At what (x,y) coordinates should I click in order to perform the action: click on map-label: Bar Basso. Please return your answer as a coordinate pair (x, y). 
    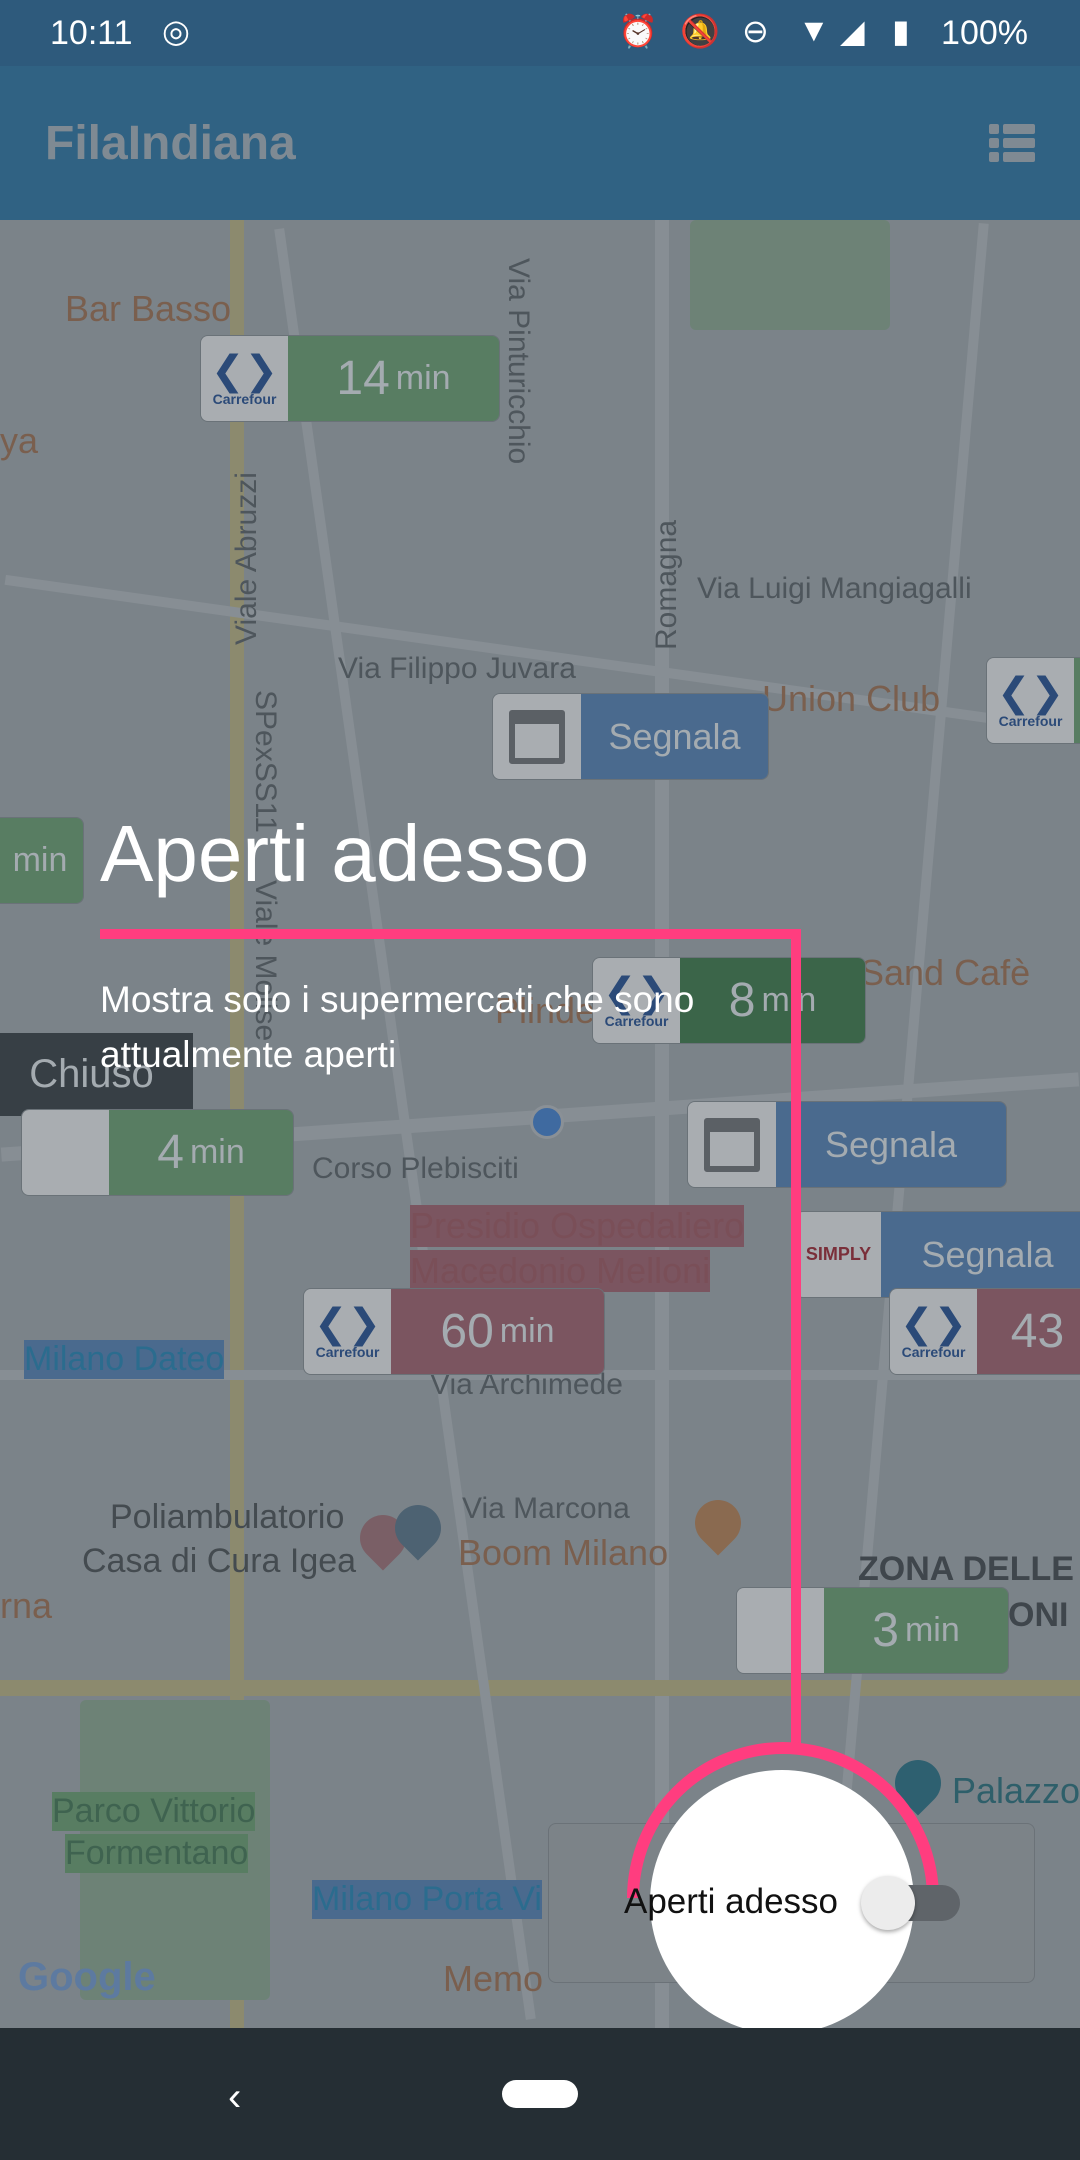
    Looking at the image, I should click on (148, 308).